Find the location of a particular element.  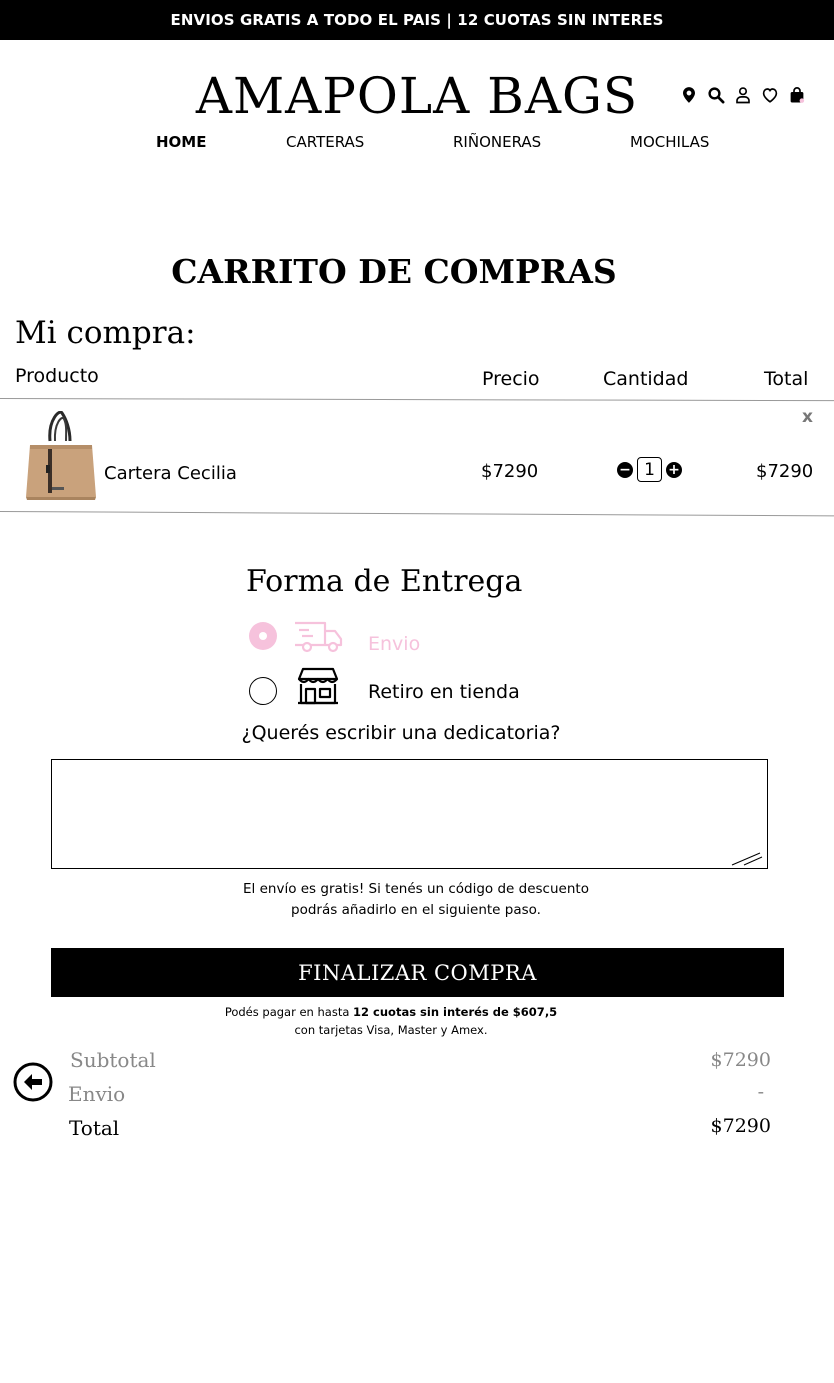

product-total: $7290 is located at coordinates (785, 471).